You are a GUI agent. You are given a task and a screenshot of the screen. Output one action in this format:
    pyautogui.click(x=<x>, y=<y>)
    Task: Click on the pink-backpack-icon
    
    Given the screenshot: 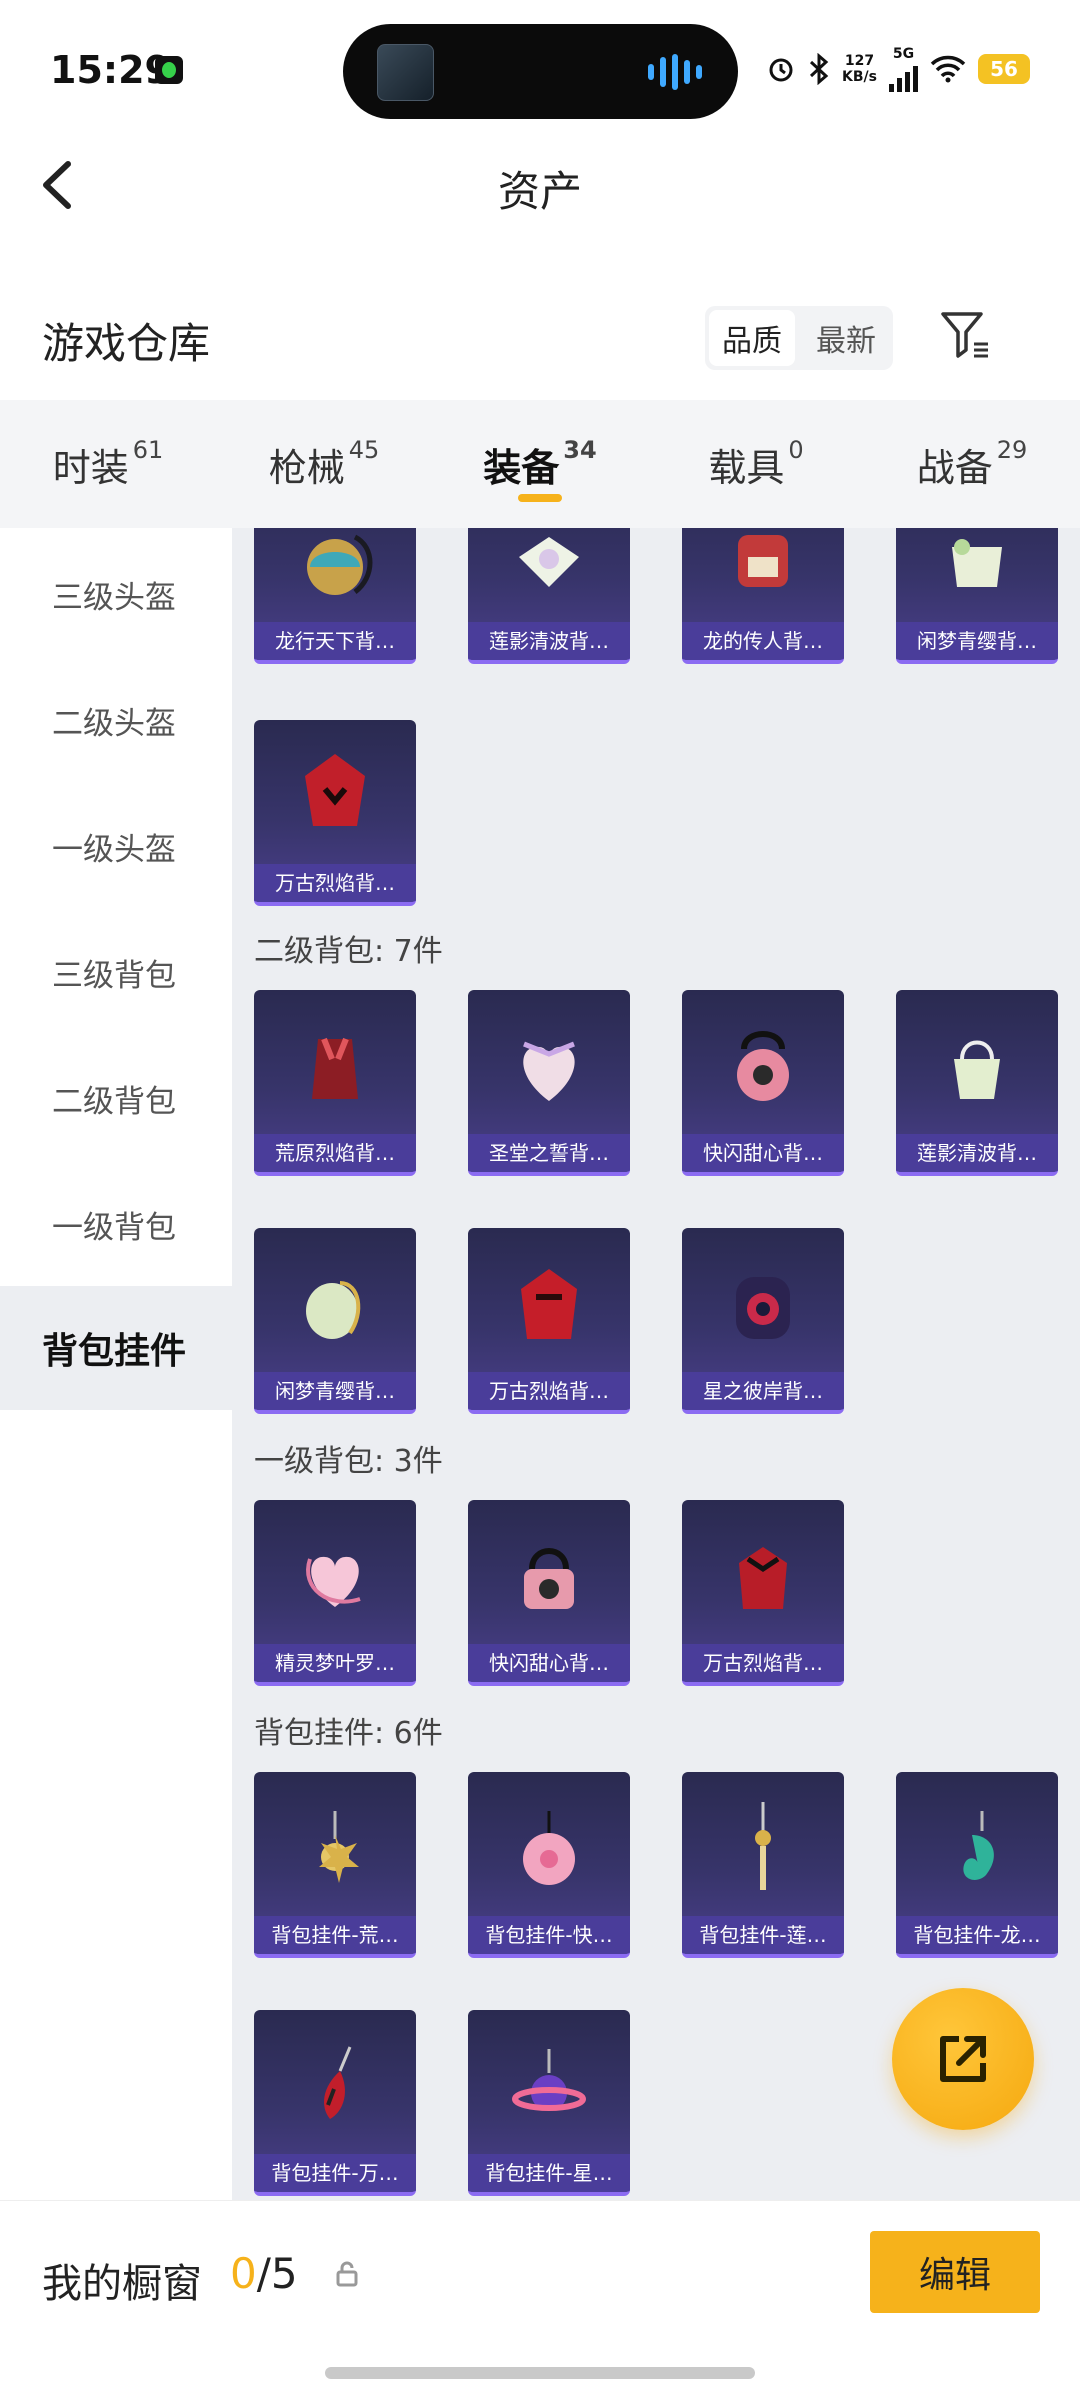 What is the action you would take?
    pyautogui.click(x=763, y=1064)
    